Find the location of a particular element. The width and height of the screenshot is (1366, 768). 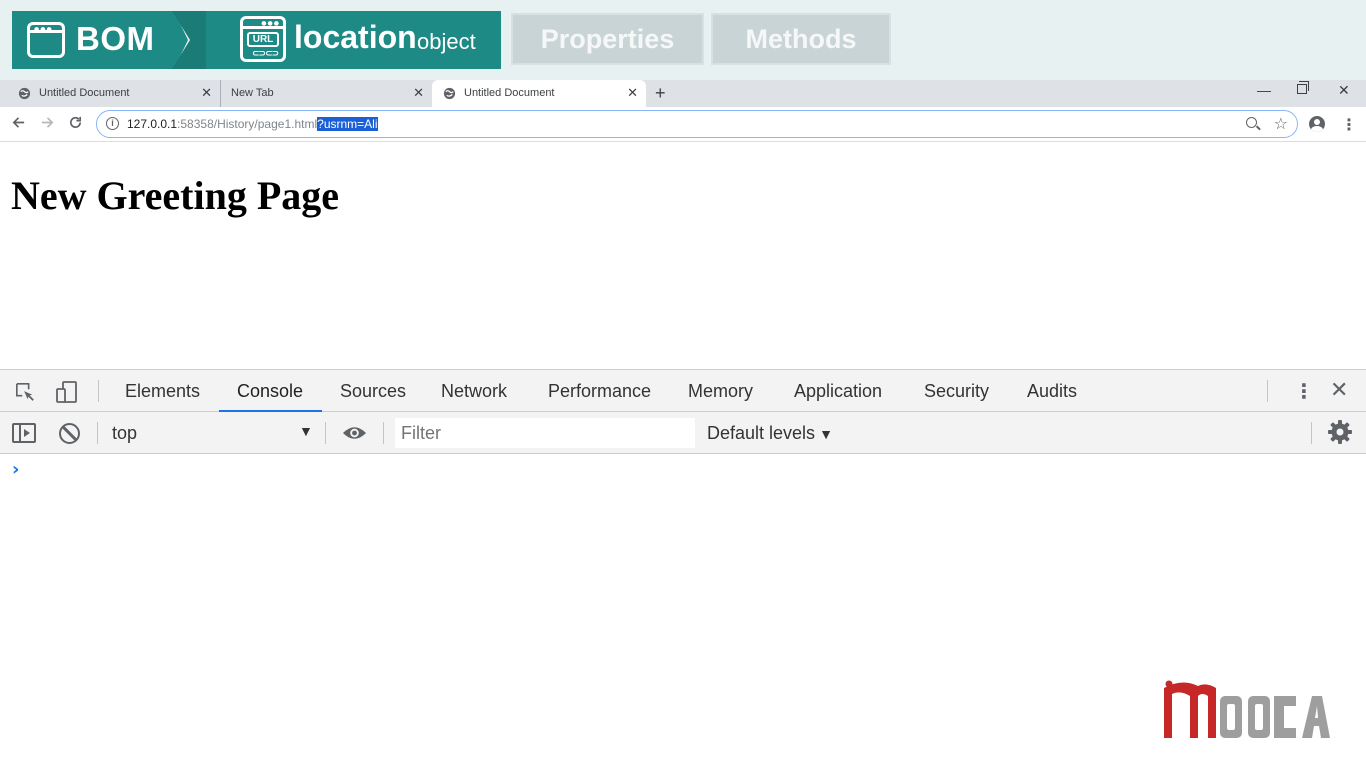

devtools-tab-memory: Memory is located at coordinates (720, 391).